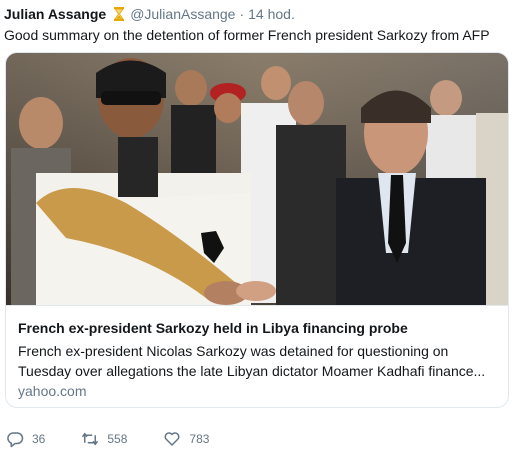  I want to click on author-name: Julian Assange, so click(55, 14).